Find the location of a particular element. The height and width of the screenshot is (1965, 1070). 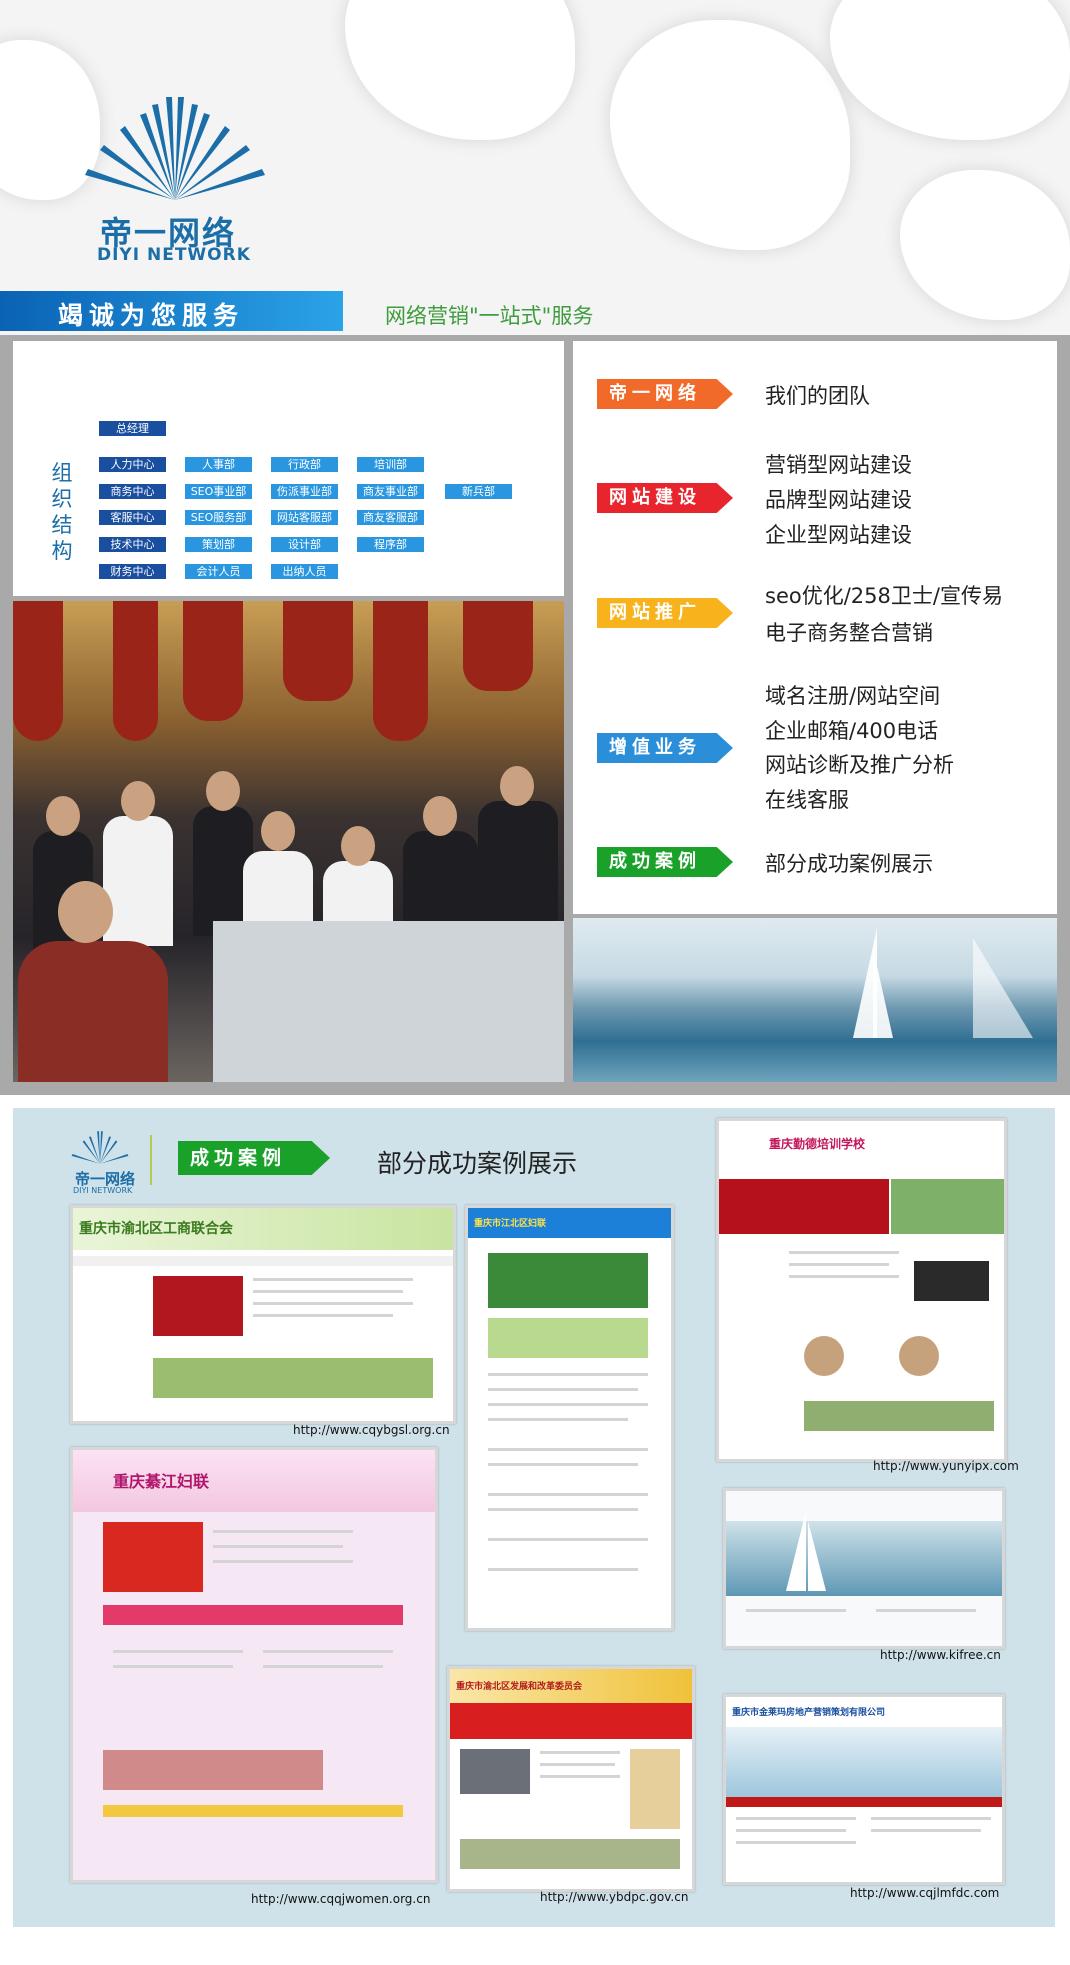

service-line: seo优化/258卫士/宣传易 is located at coordinates (884, 596).